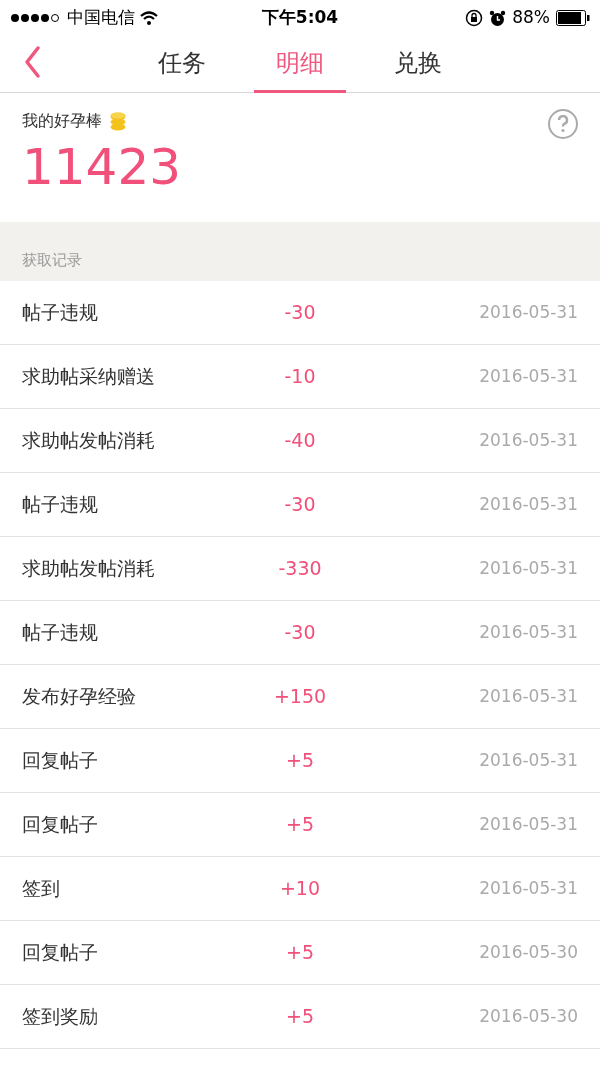  Describe the element at coordinates (102, 167) in the screenshot. I see `balance-value: 11423` at that location.